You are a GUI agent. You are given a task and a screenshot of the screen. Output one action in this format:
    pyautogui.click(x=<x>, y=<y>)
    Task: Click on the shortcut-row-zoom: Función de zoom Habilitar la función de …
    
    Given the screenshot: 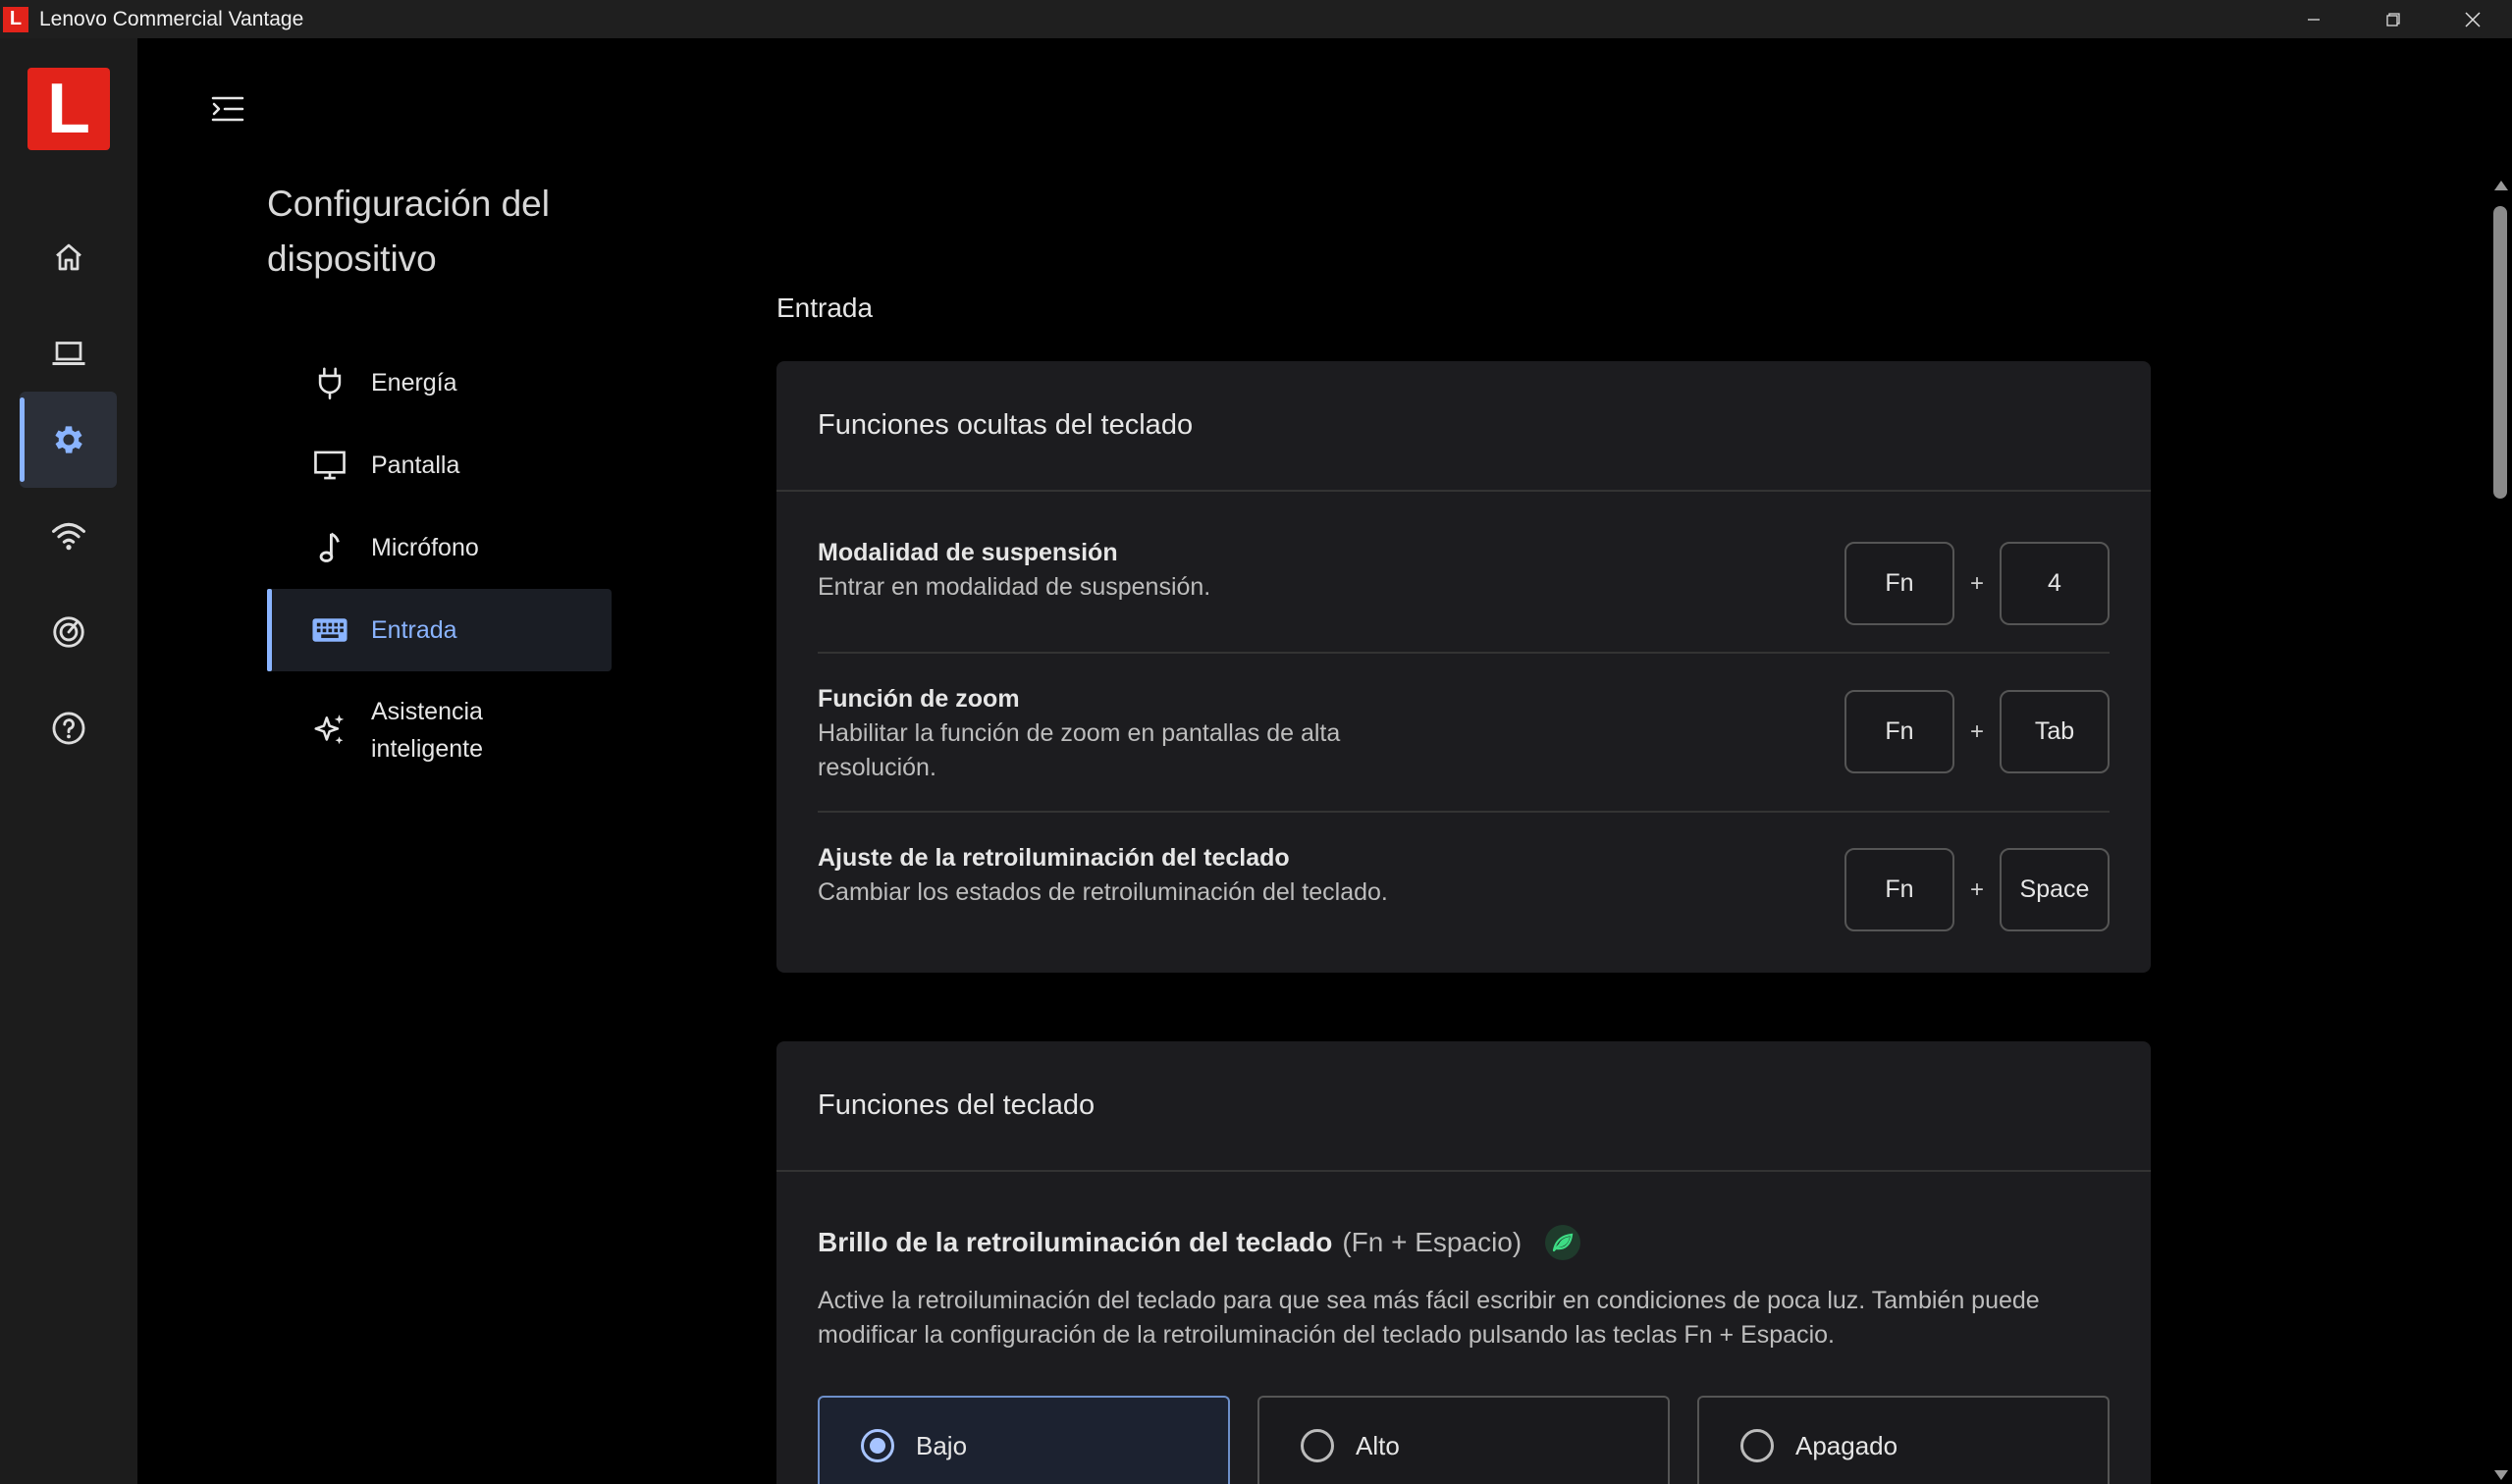 What is the action you would take?
    pyautogui.click(x=1464, y=733)
    